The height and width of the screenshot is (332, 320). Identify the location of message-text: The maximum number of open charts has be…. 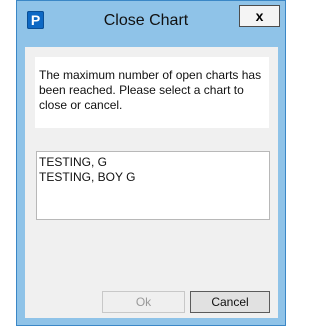
(150, 90).